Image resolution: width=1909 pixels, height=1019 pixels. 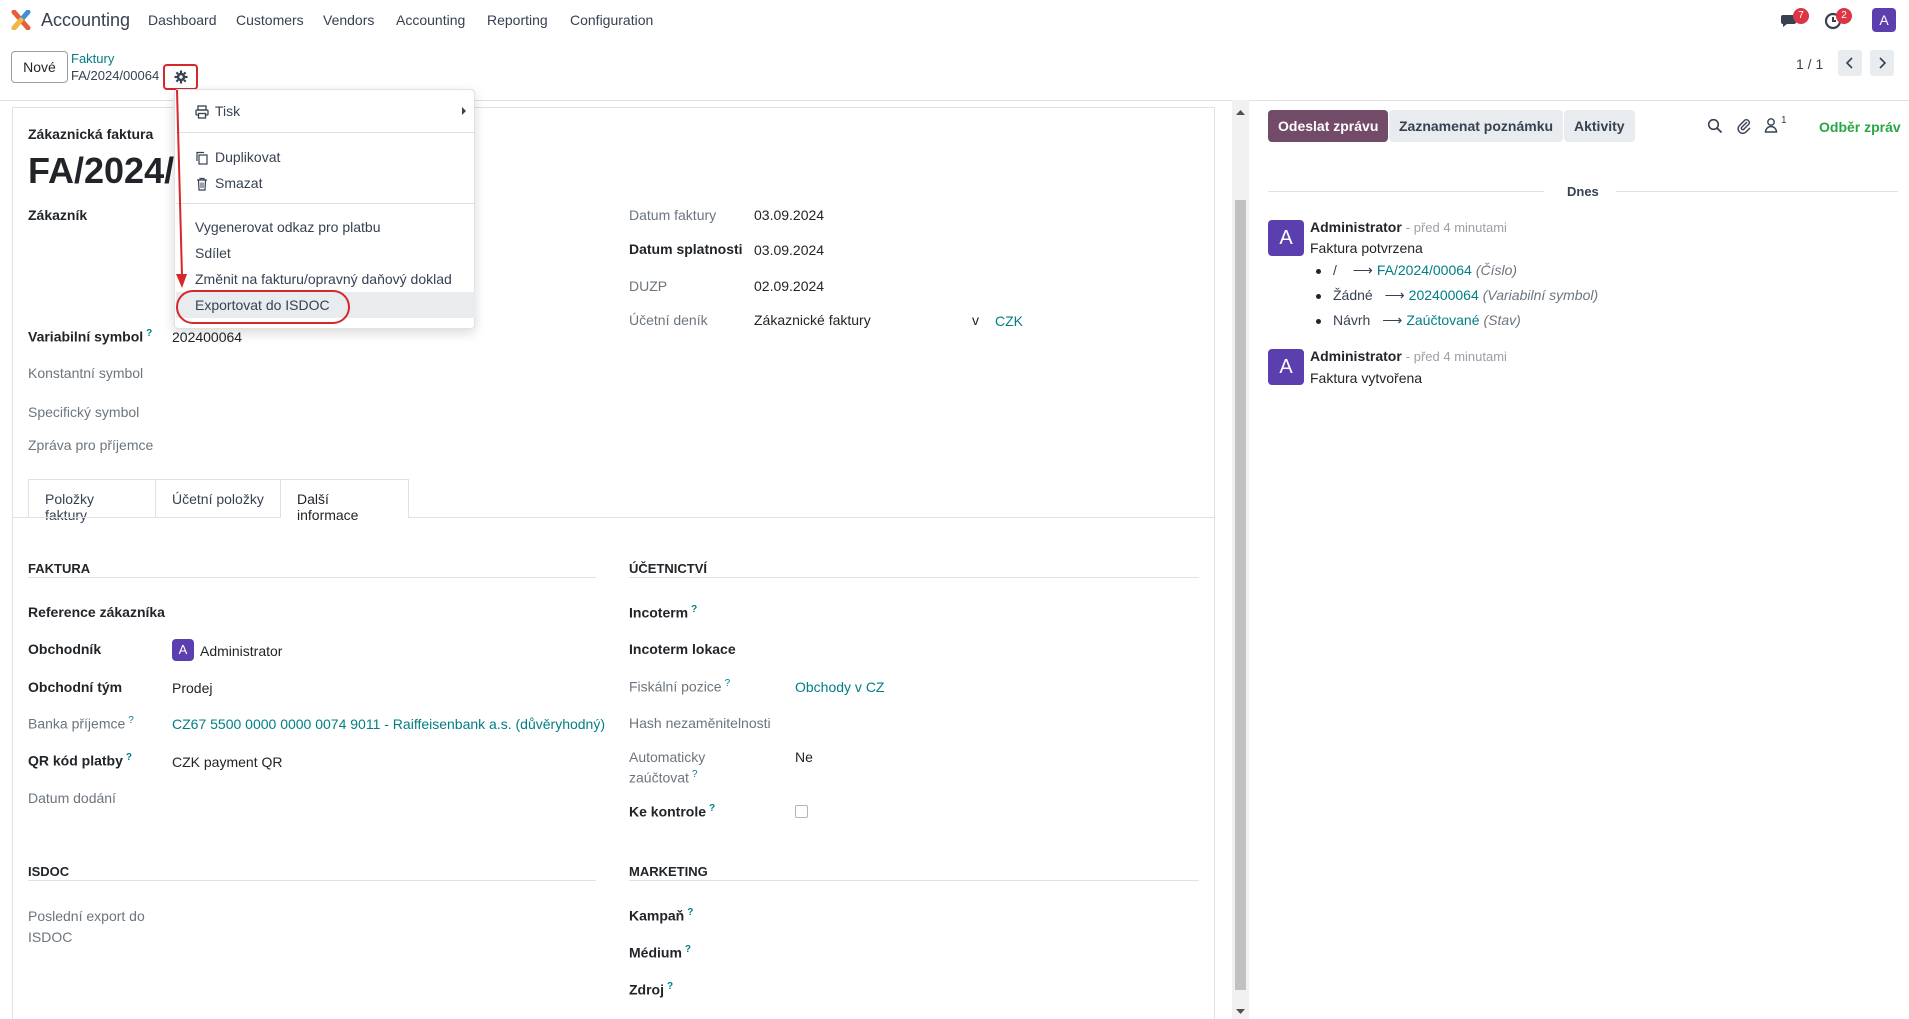 What do you see at coordinates (49, 871) in the screenshot?
I see `isdoc-section-title: ISDOC` at bounding box center [49, 871].